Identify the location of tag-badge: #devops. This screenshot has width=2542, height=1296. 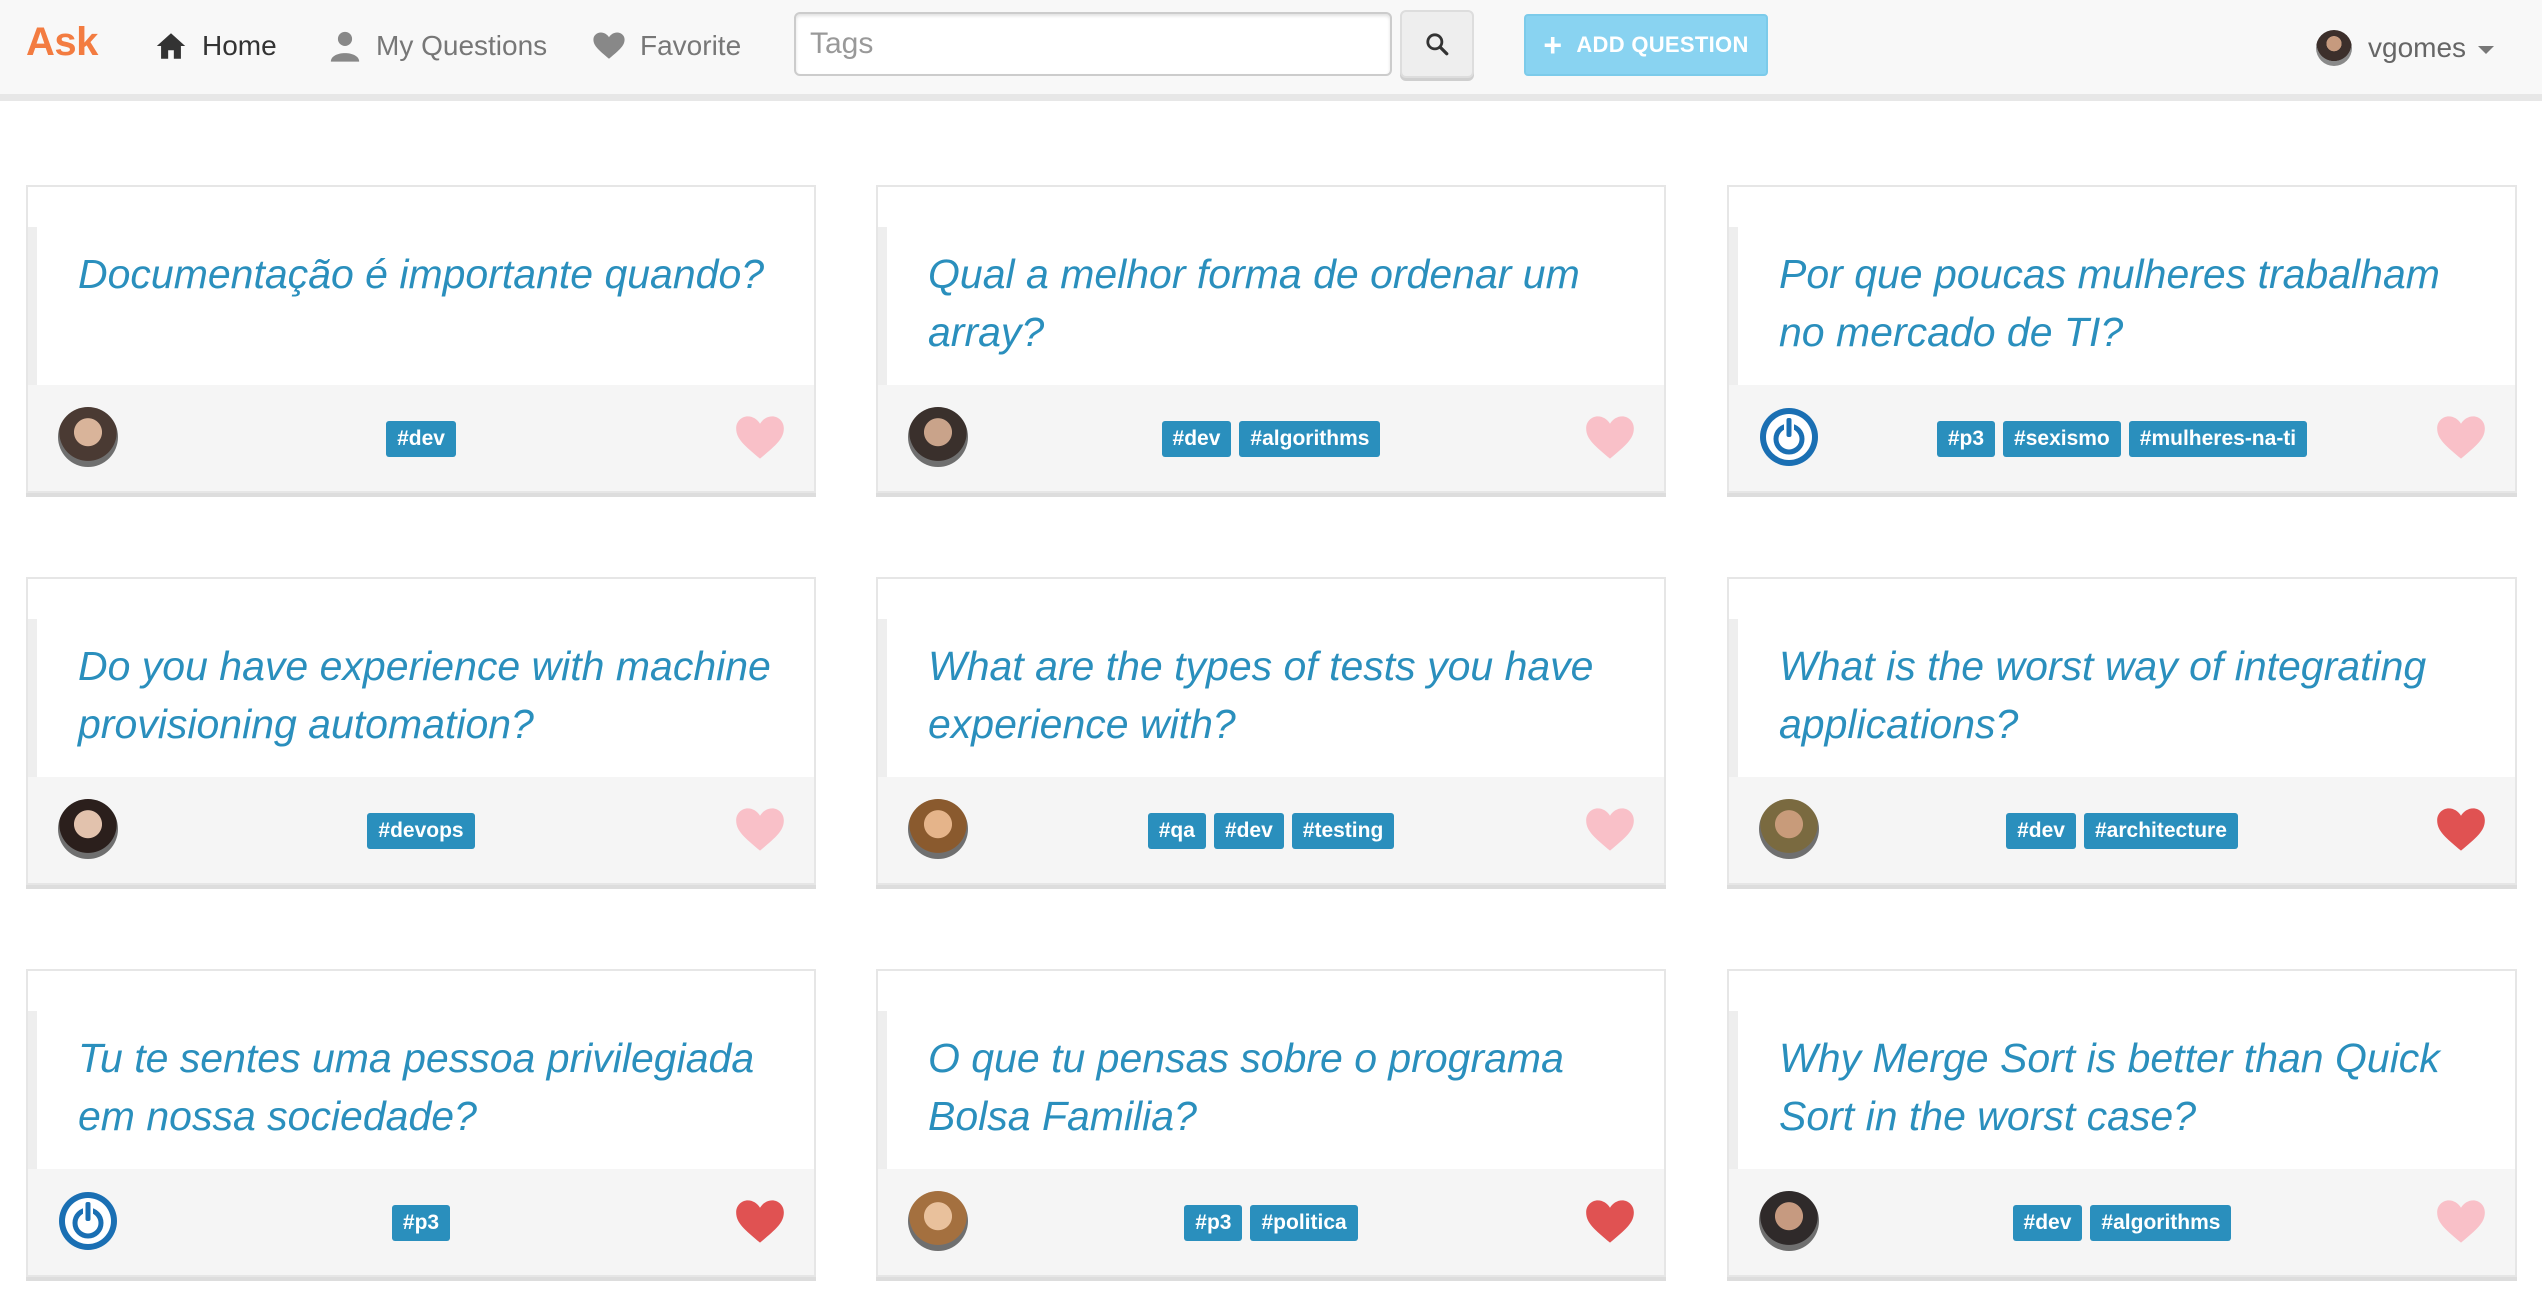
(421, 831).